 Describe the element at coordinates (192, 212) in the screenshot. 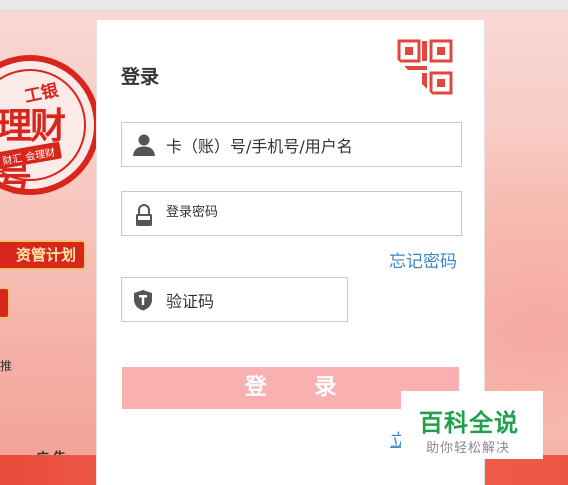

I see `password-placeholder: 登录密码` at that location.